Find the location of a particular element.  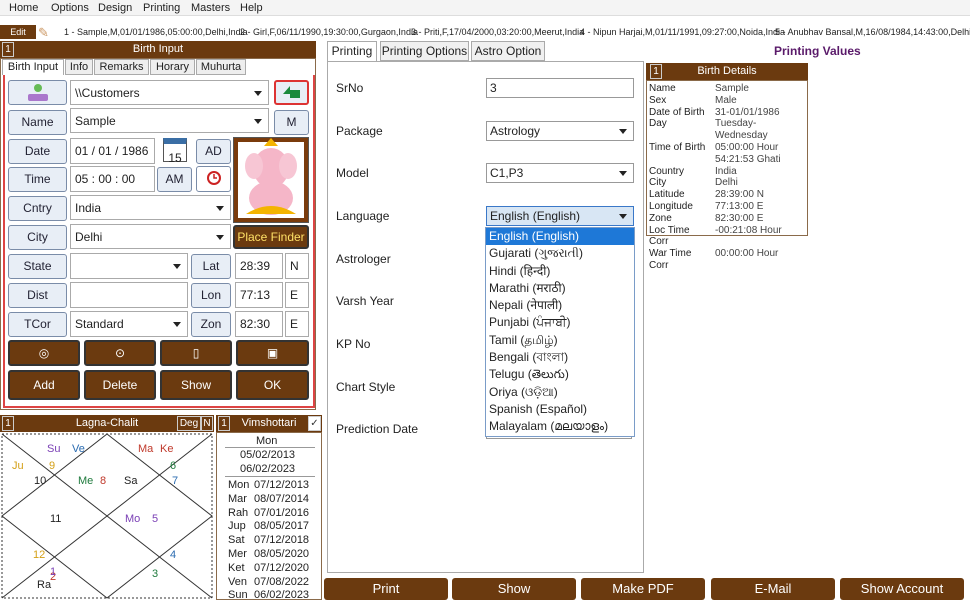

tab-muhurta: Muhurta is located at coordinates (221, 67).